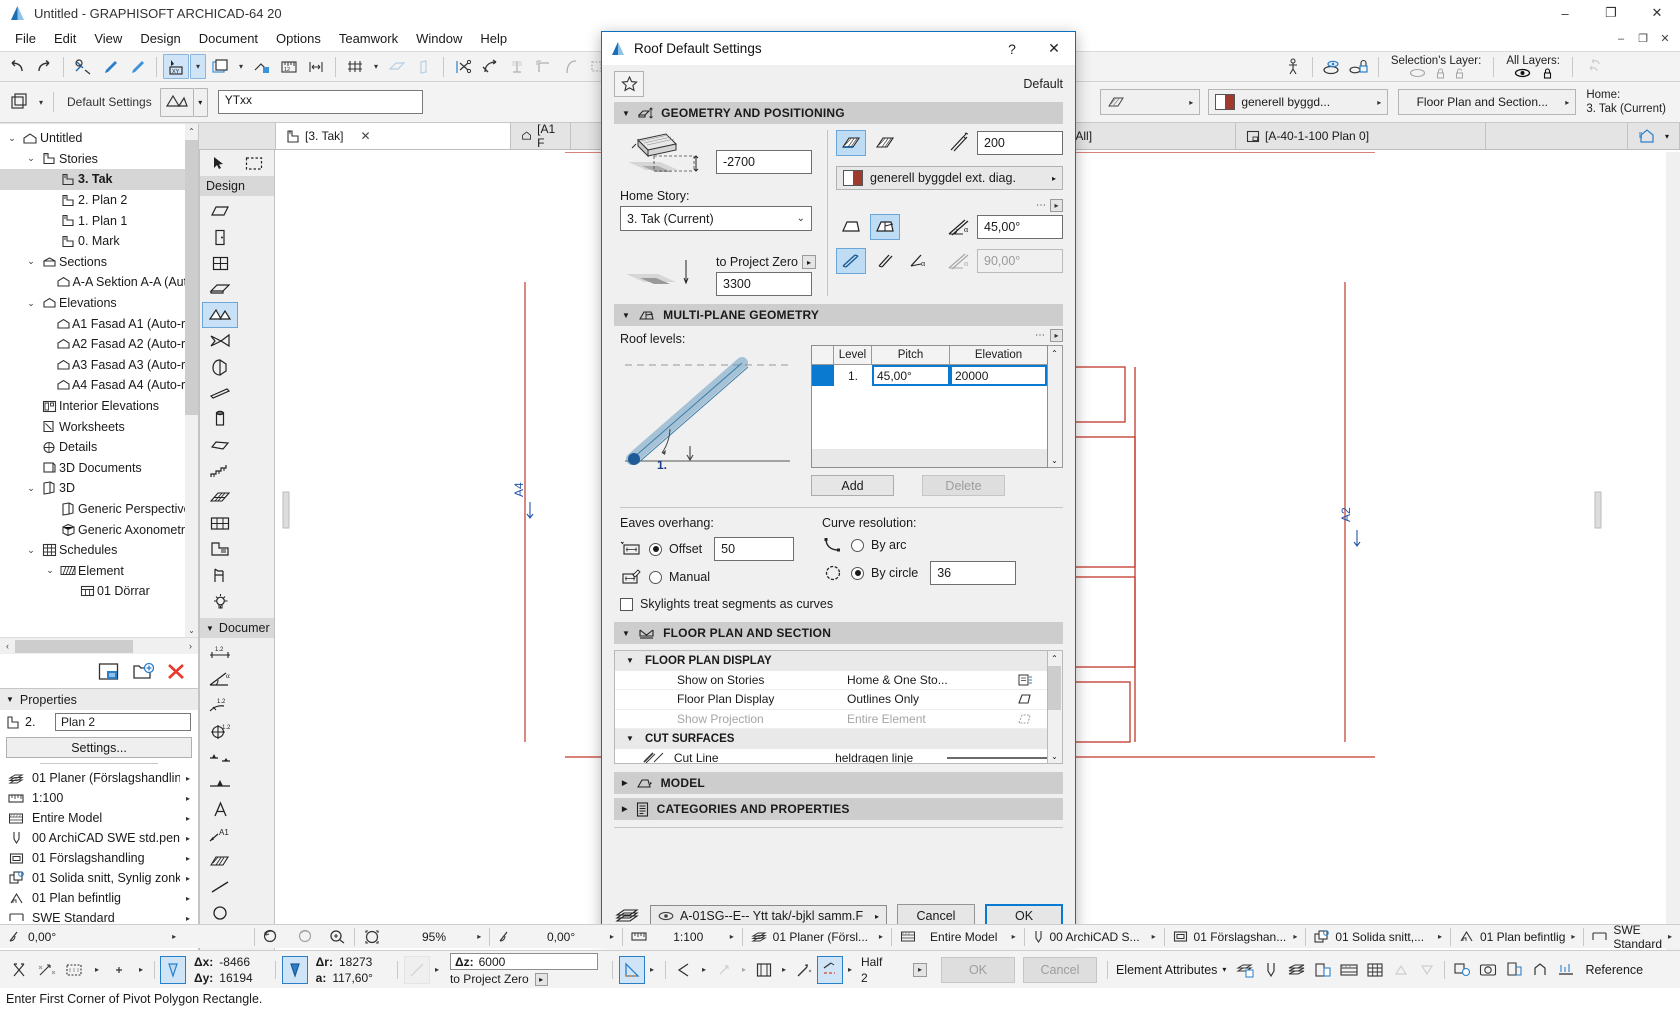 This screenshot has height=1010, width=1680. I want to click on gravity-dropdown: ▸, so click(97, 969).